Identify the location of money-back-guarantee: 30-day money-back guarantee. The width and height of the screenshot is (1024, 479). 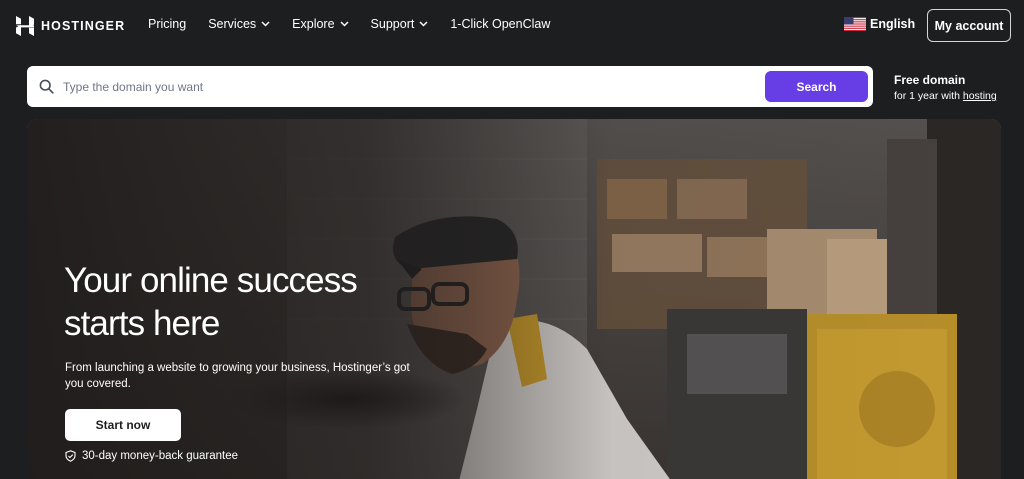
(151, 456).